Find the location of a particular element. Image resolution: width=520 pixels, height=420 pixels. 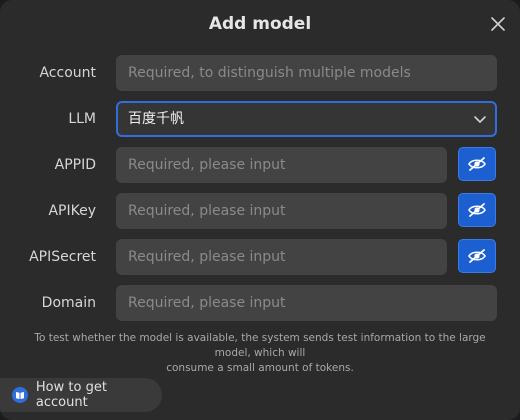

appid-label: APPID is located at coordinates (75, 165).